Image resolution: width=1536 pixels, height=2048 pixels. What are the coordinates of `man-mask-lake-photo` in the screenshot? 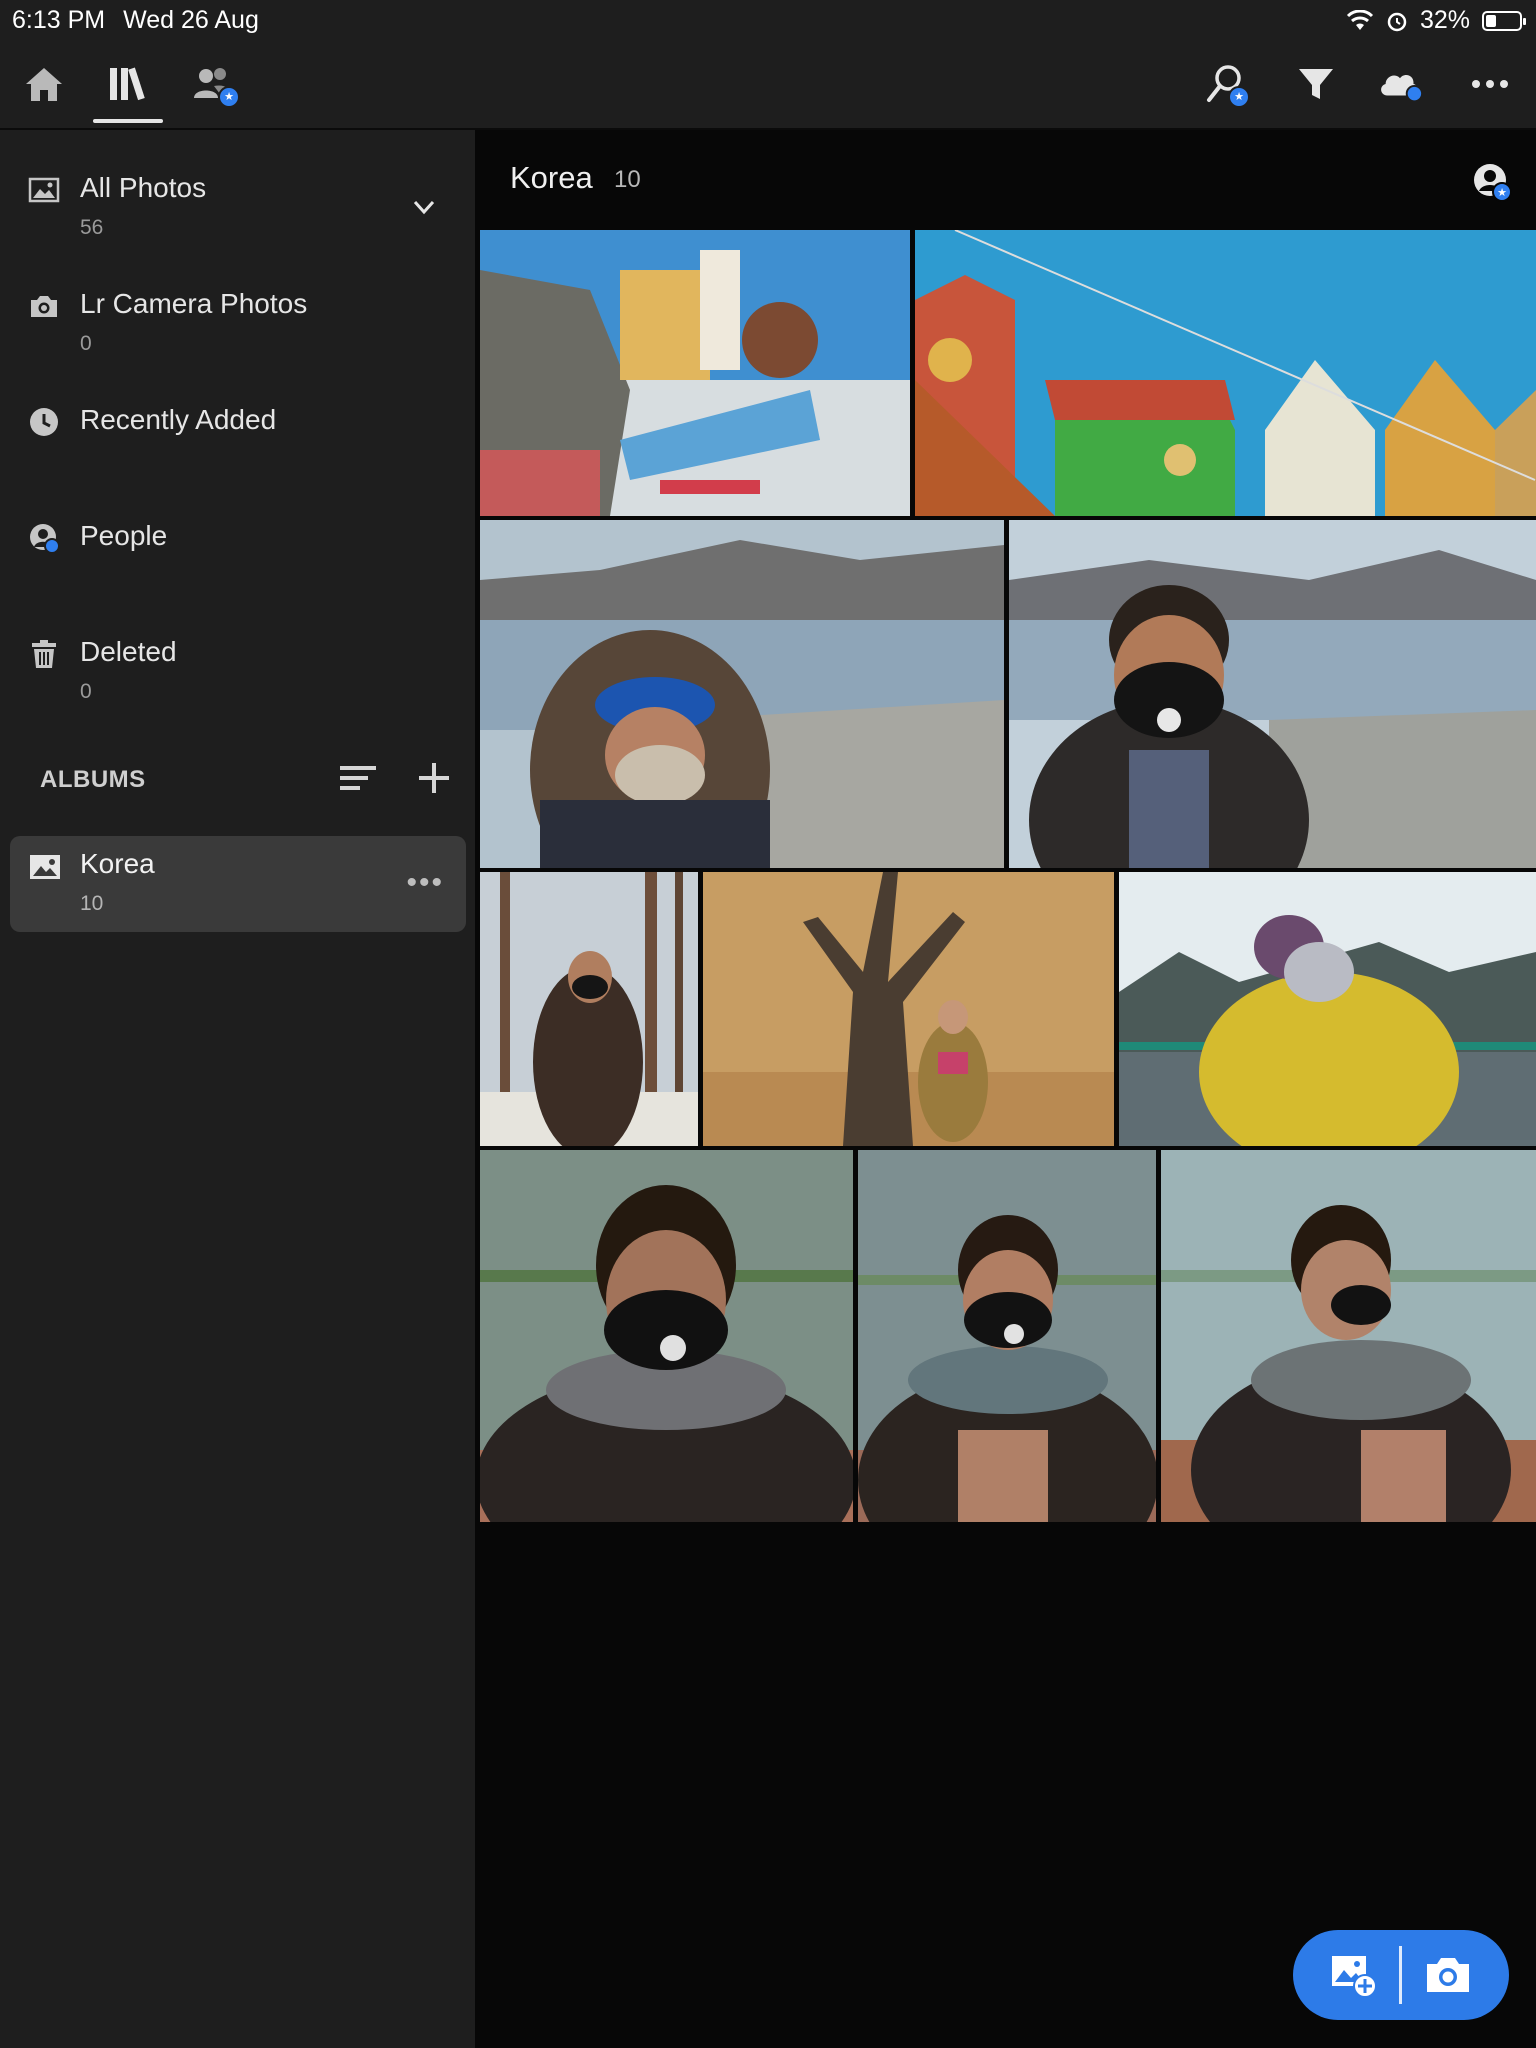 It's located at (1272, 694).